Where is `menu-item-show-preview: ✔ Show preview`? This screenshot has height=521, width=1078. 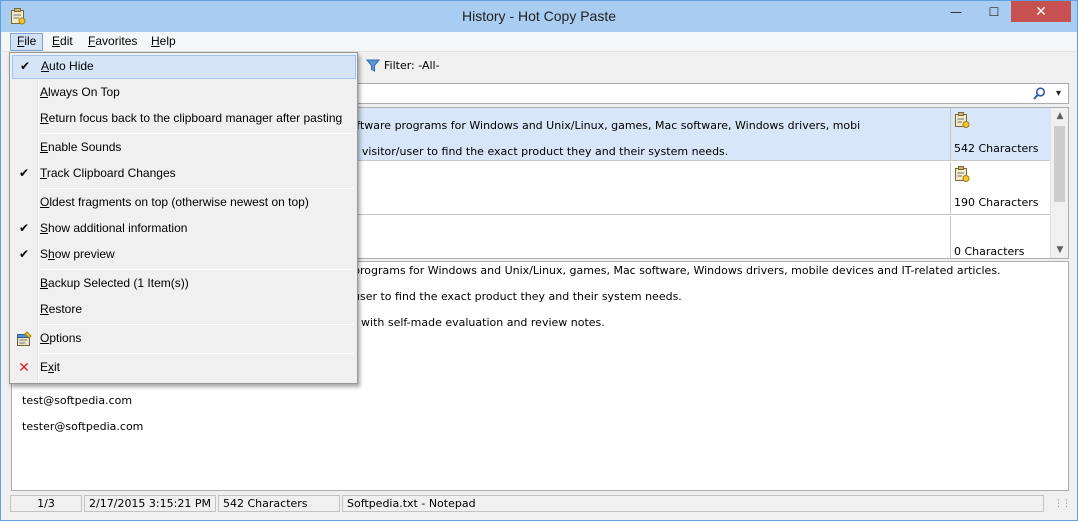 menu-item-show-preview: ✔ Show preview is located at coordinates (184, 255).